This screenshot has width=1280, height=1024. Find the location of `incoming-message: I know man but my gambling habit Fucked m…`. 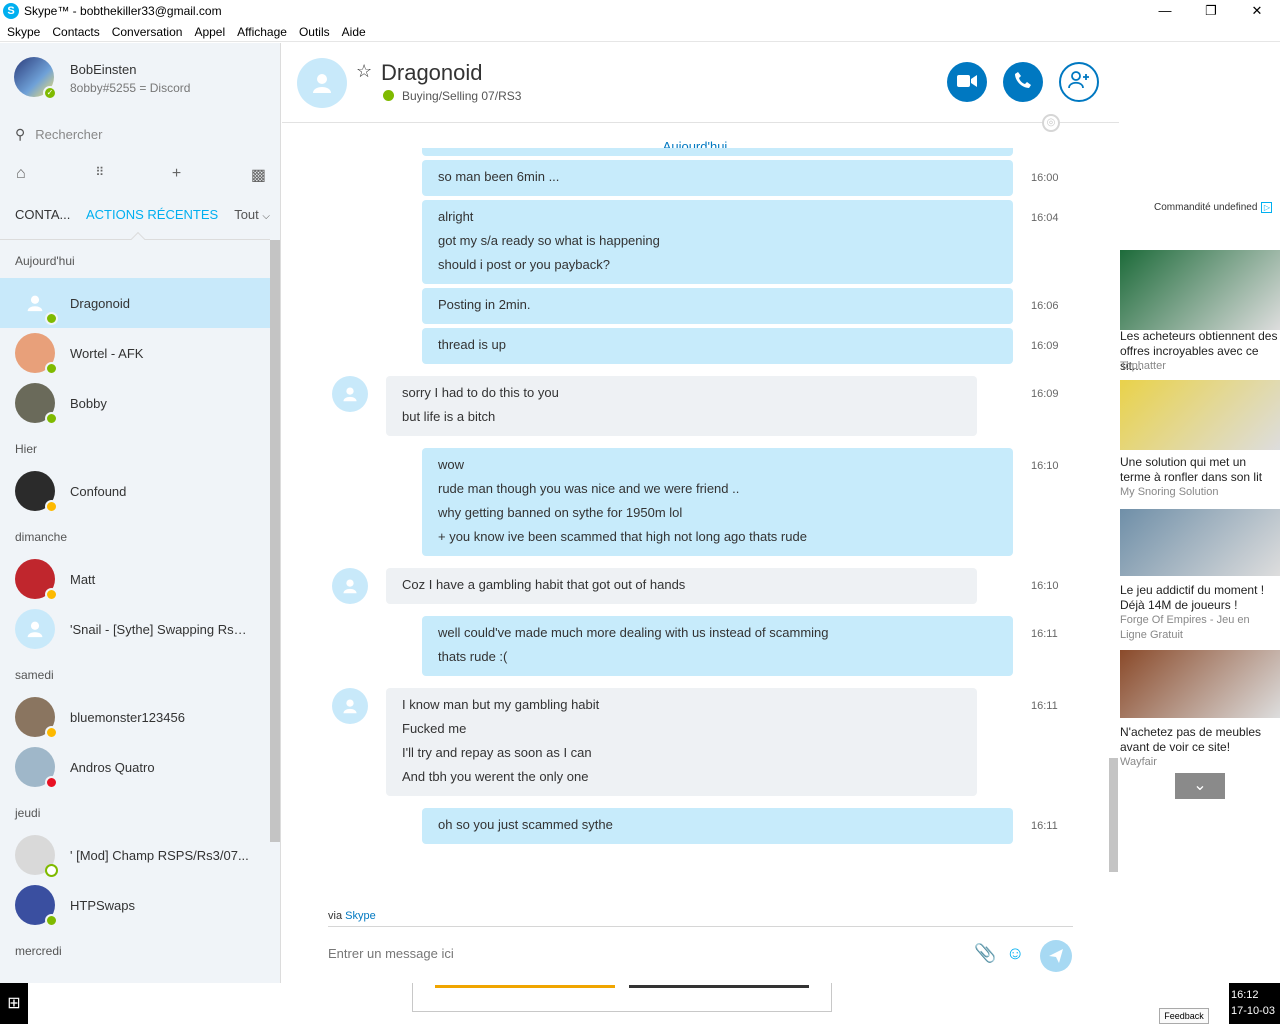

incoming-message: I know man but my gambling habit Fucked m… is located at coordinates (681, 742).